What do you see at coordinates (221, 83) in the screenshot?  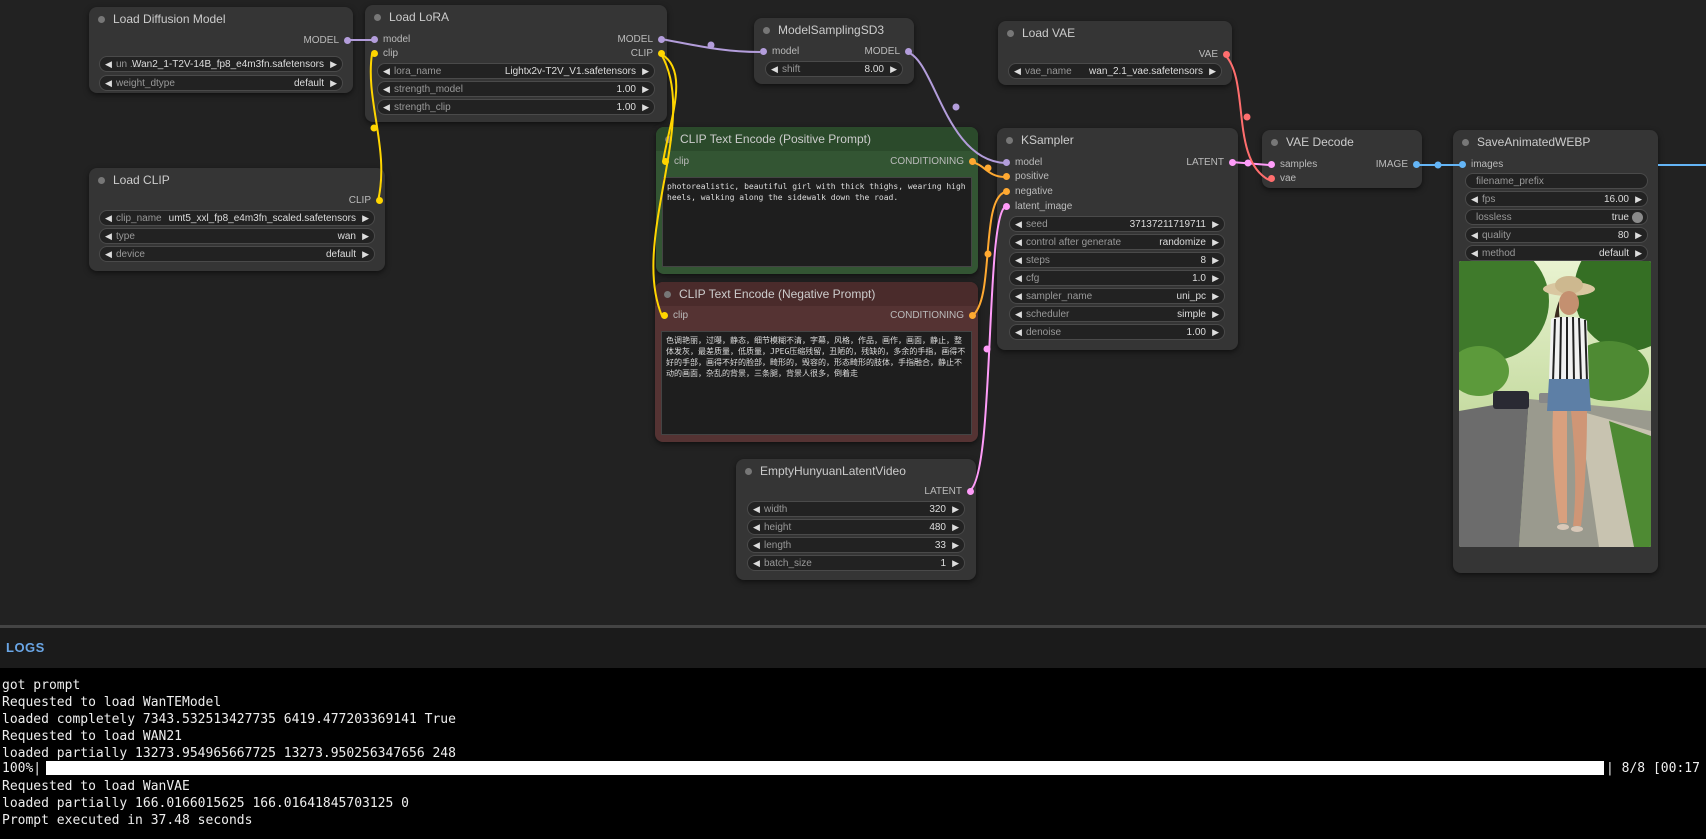 I see `widget-weight-dtype: ◀ weight_dtype default ▶` at bounding box center [221, 83].